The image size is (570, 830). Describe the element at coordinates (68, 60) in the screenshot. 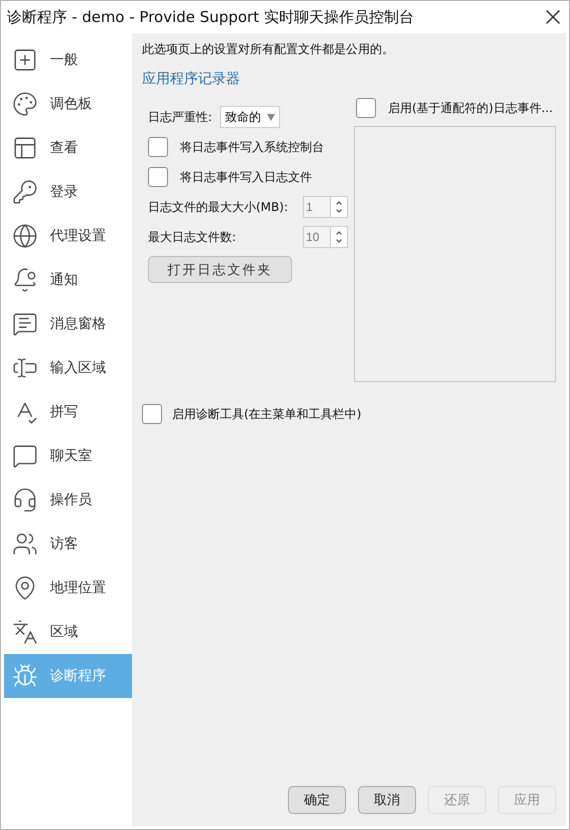

I see `sidebar-item: 一般` at that location.